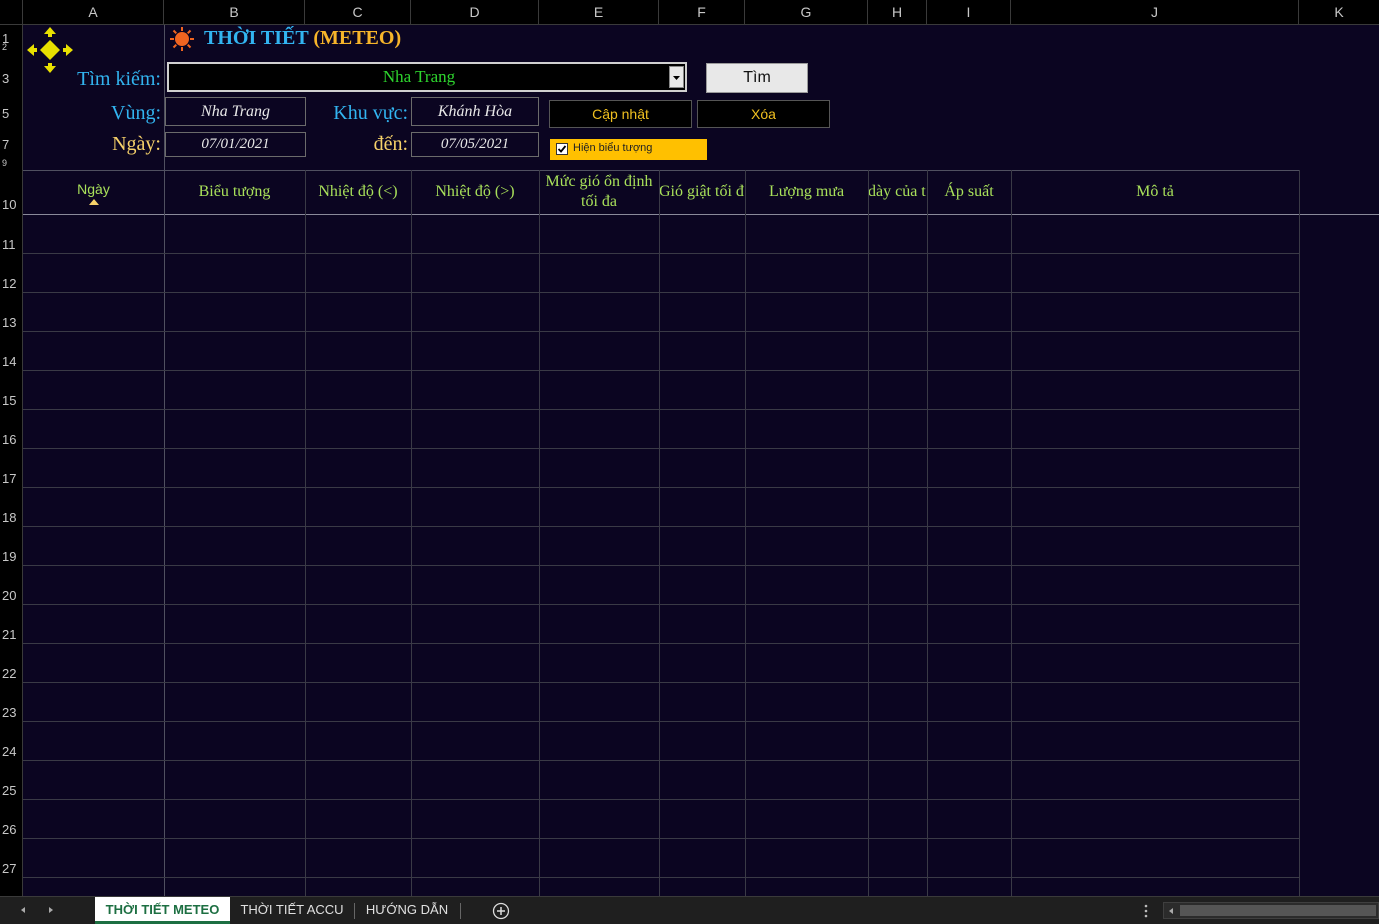 This screenshot has width=1379, height=924. What do you see at coordinates (620, 114) in the screenshot?
I see `update-button: Cập nhật` at bounding box center [620, 114].